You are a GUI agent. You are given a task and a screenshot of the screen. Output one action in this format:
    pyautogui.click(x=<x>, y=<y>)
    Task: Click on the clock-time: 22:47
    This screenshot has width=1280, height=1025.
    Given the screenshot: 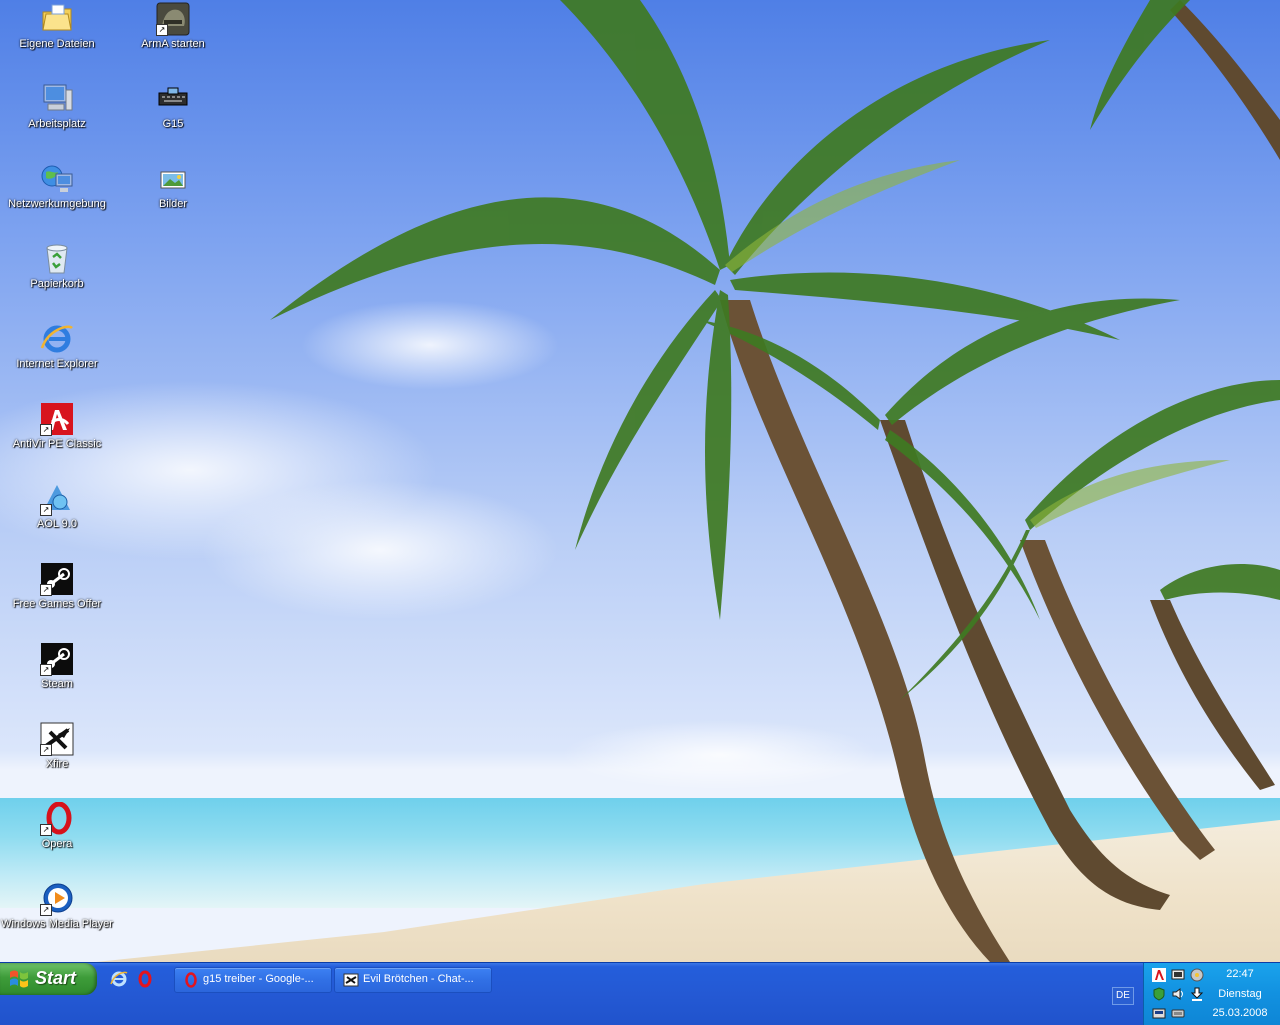 What is the action you would take?
    pyautogui.click(x=1240, y=974)
    